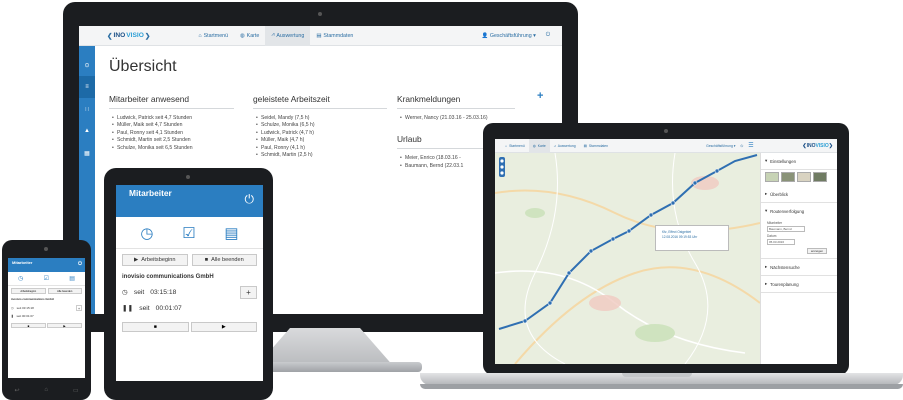 This screenshot has width=903, height=400. I want to click on map-layer-thumbs, so click(799, 178).